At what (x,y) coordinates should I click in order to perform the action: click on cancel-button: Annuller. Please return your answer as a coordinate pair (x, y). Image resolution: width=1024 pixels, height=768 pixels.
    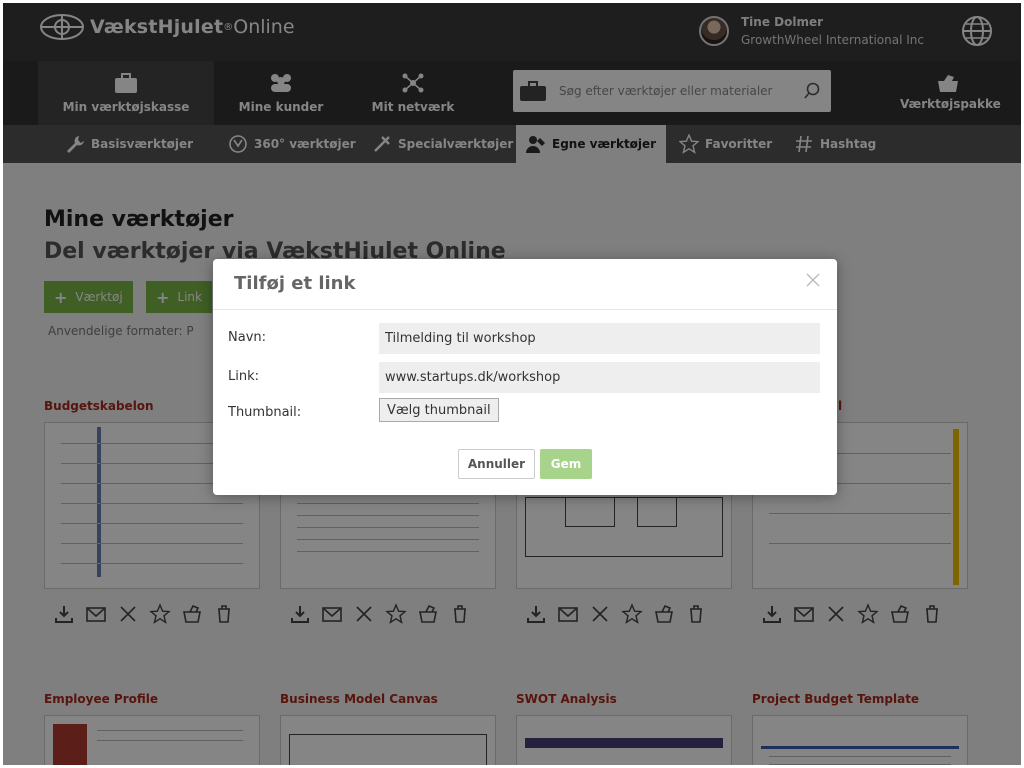
    Looking at the image, I should click on (496, 464).